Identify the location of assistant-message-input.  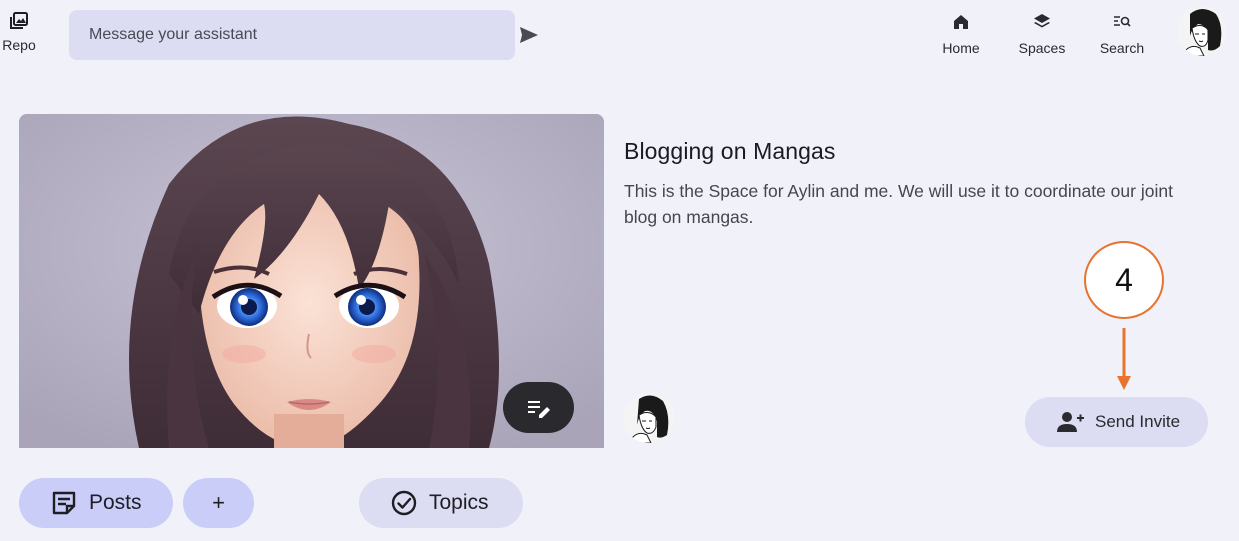
(292, 35).